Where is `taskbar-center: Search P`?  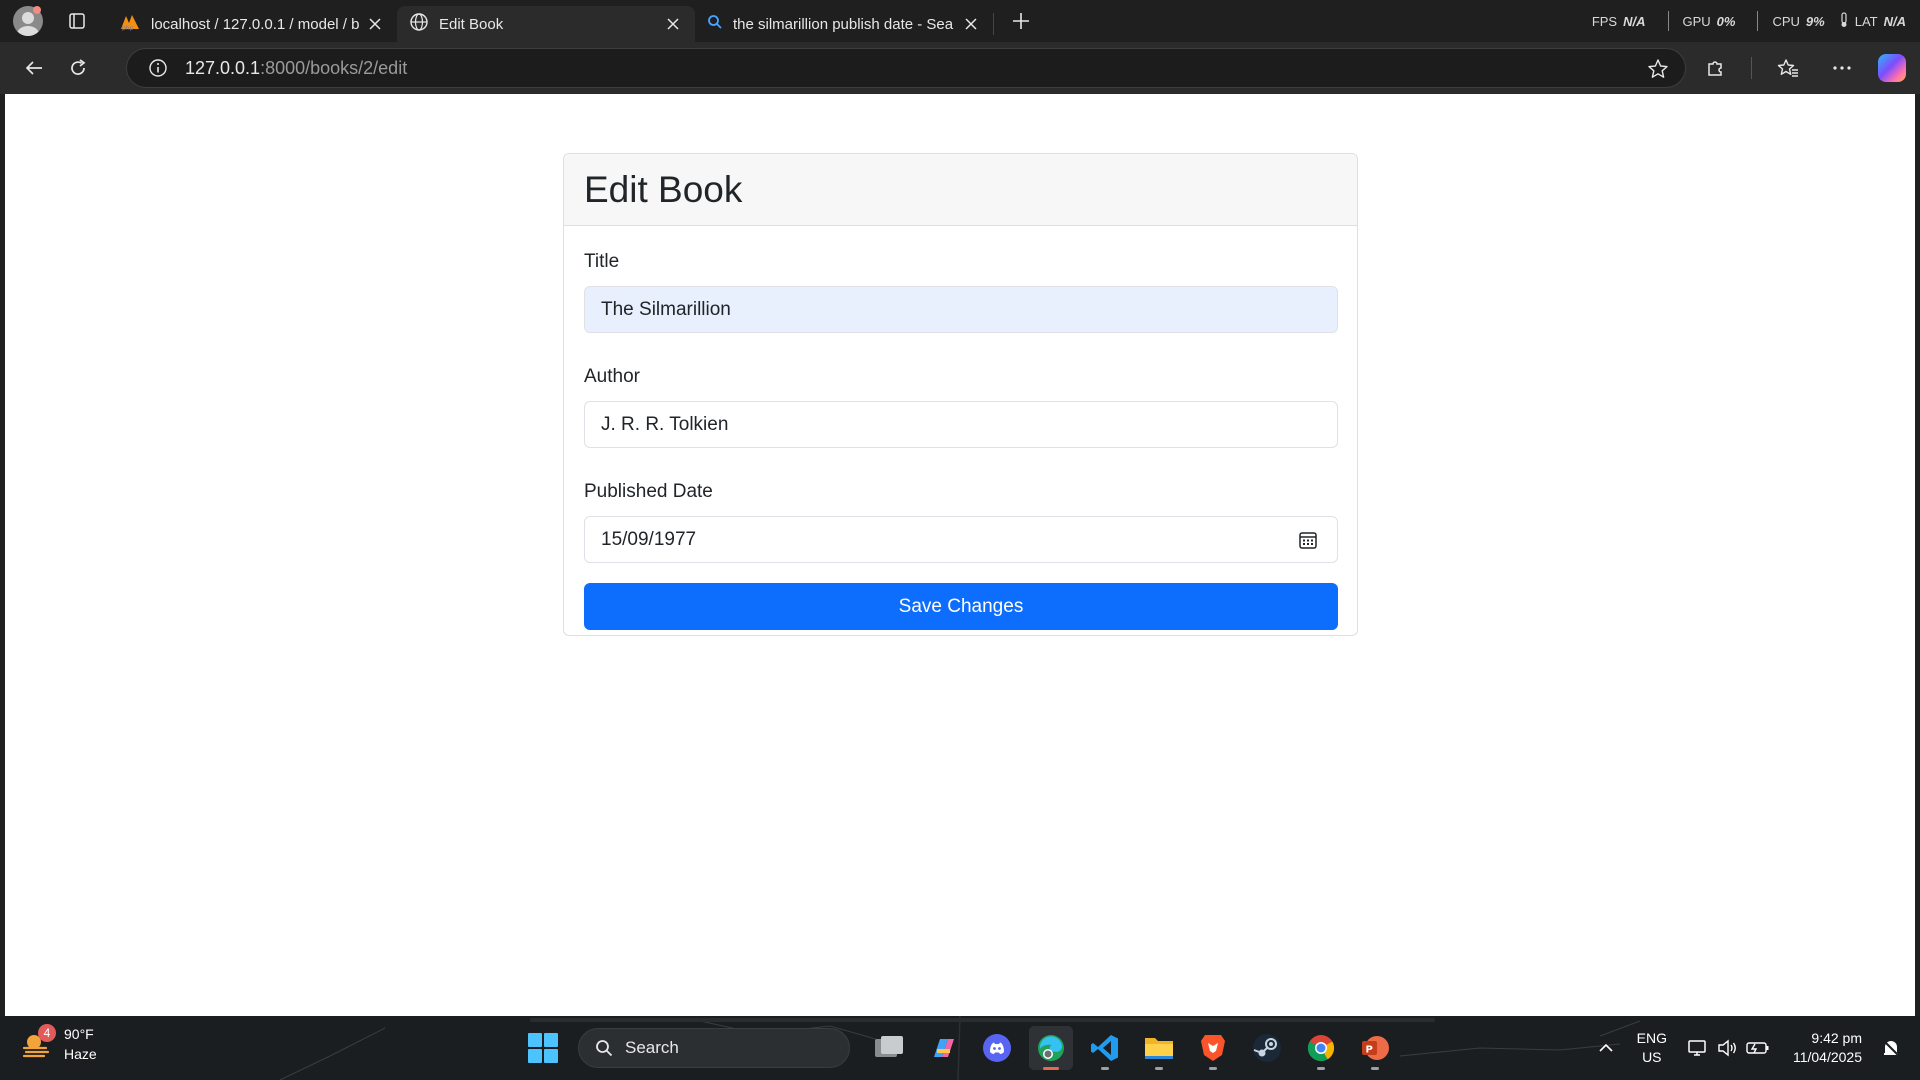 taskbar-center: Search P is located at coordinates (965, 1048).